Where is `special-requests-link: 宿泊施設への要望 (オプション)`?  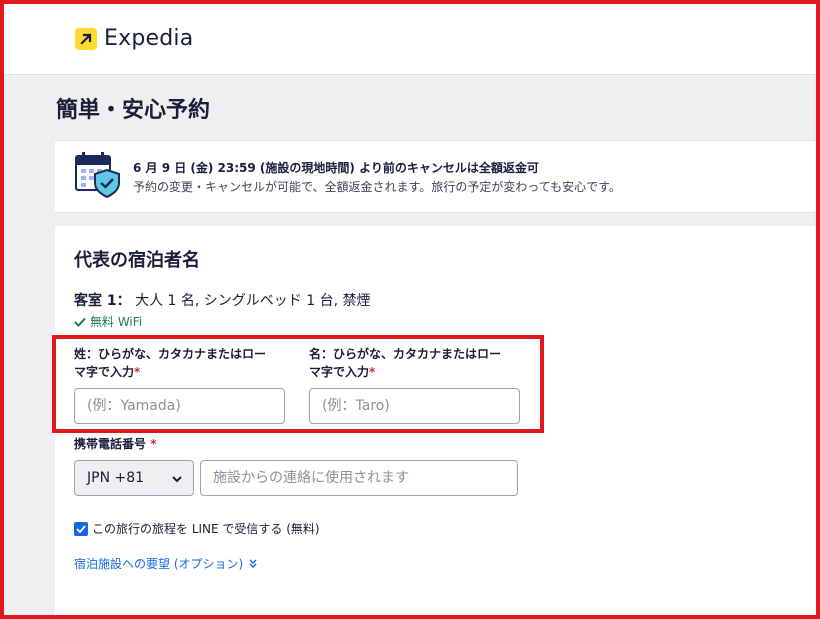 special-requests-link: 宿泊施設への要望 (オプション) is located at coordinates (165, 563).